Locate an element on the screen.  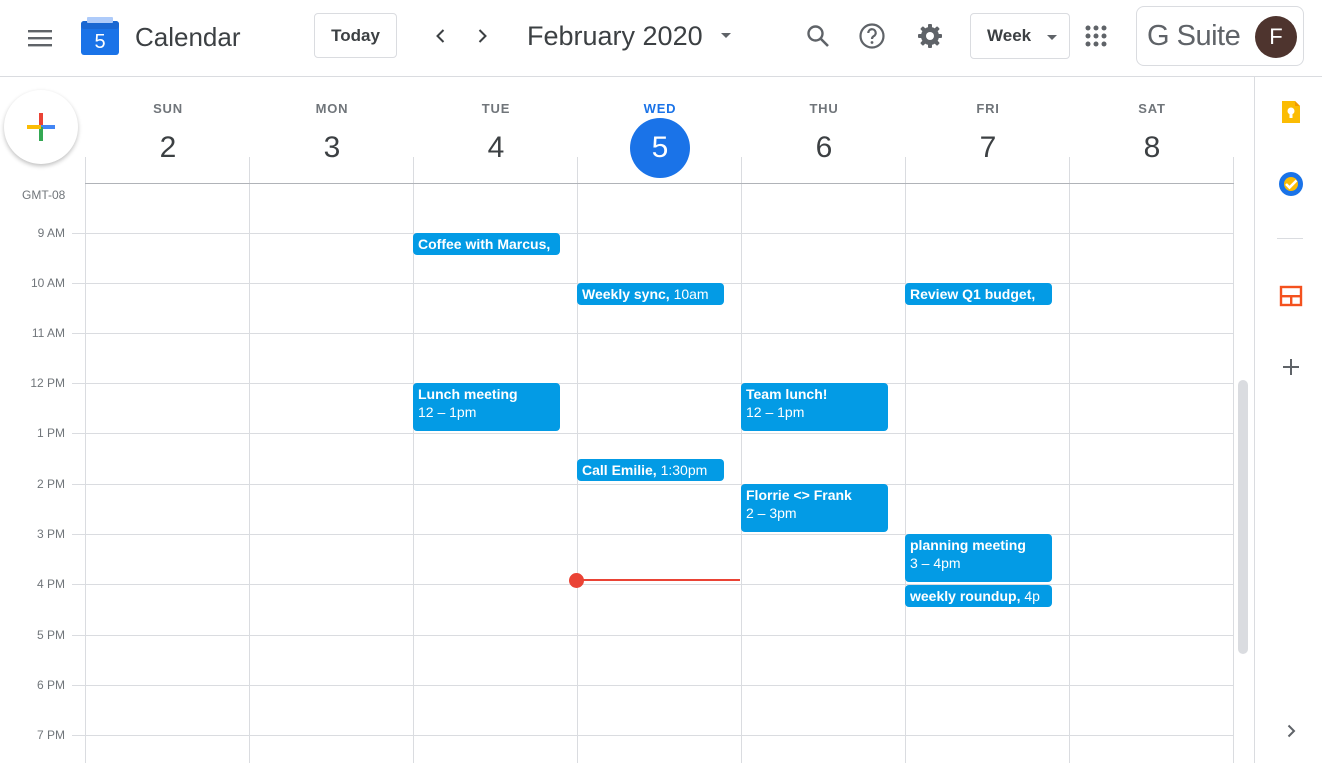
keep-button is located at coordinates (1291, 112).